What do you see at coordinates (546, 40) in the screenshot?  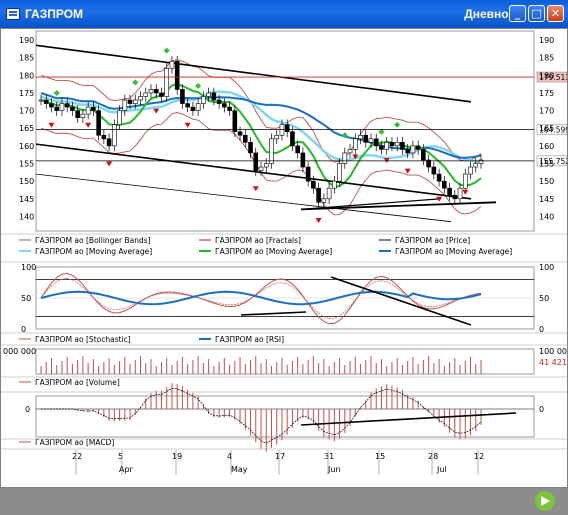 I see `price-tick-right: 190` at bounding box center [546, 40].